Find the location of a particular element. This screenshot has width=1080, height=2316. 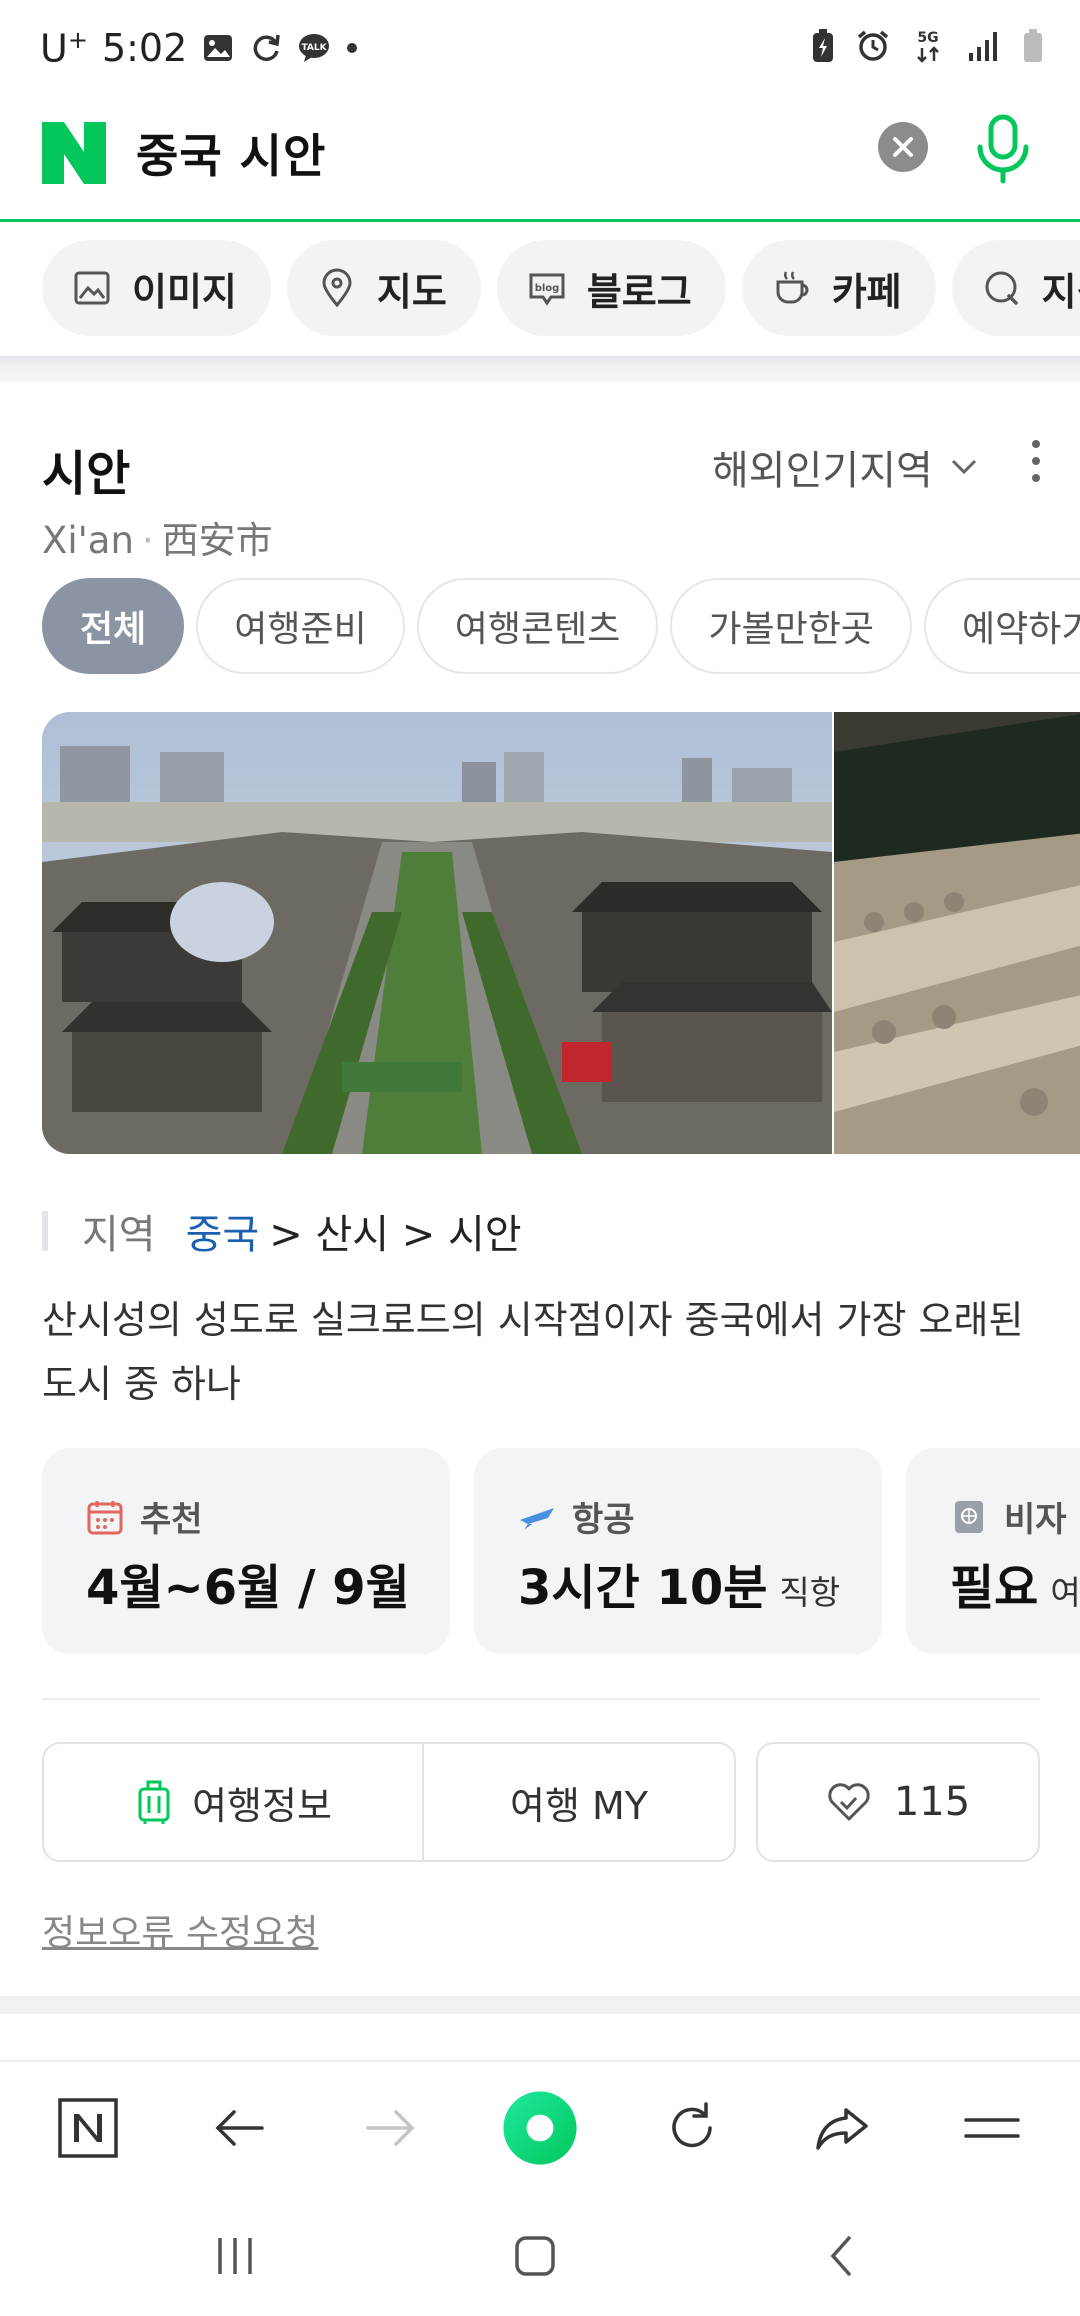

place-name-chinese: 西安市 is located at coordinates (217, 540).